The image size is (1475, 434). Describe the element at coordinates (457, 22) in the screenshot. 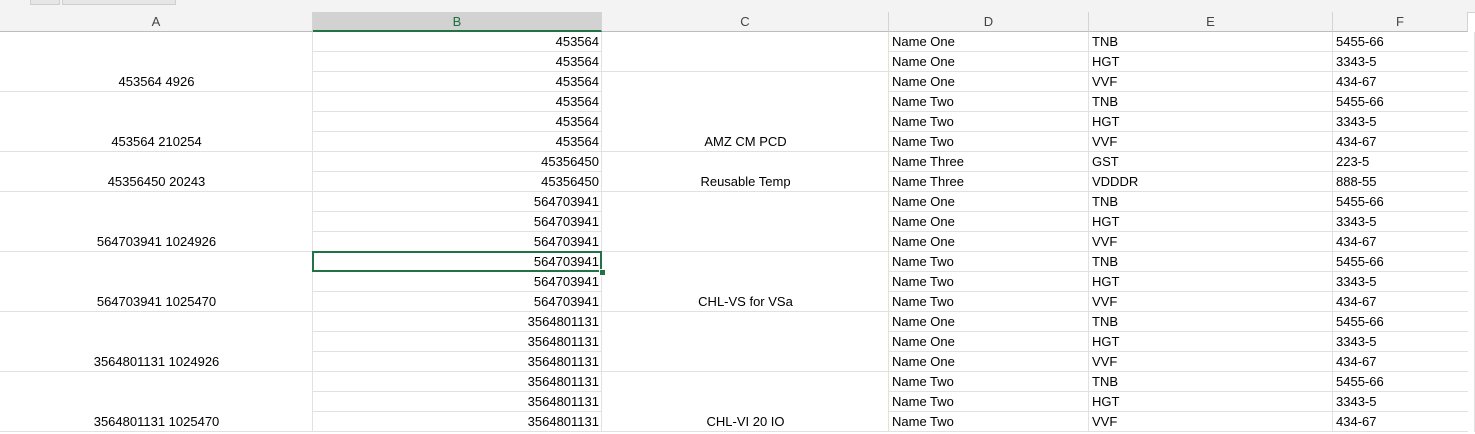

I see `column-header-b: B` at that location.